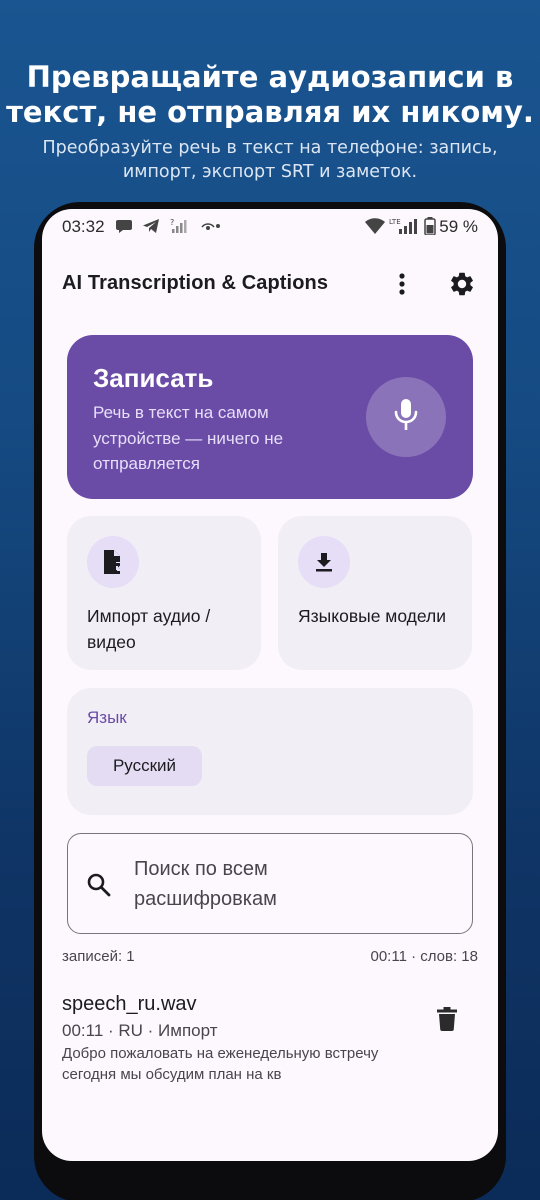  Describe the element at coordinates (205, 884) in the screenshot. I see `search-placeholder: Поиск по всем расшифровкам` at that location.